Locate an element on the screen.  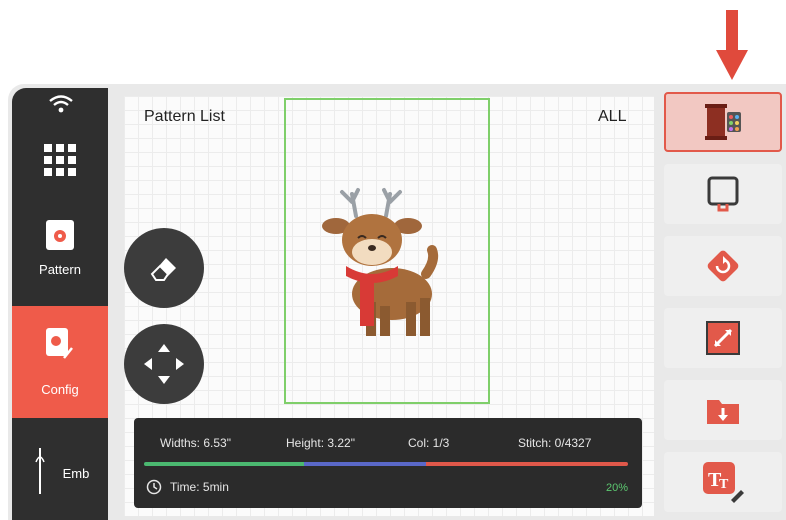
thread-spool-icon is located at coordinates (723, 122).